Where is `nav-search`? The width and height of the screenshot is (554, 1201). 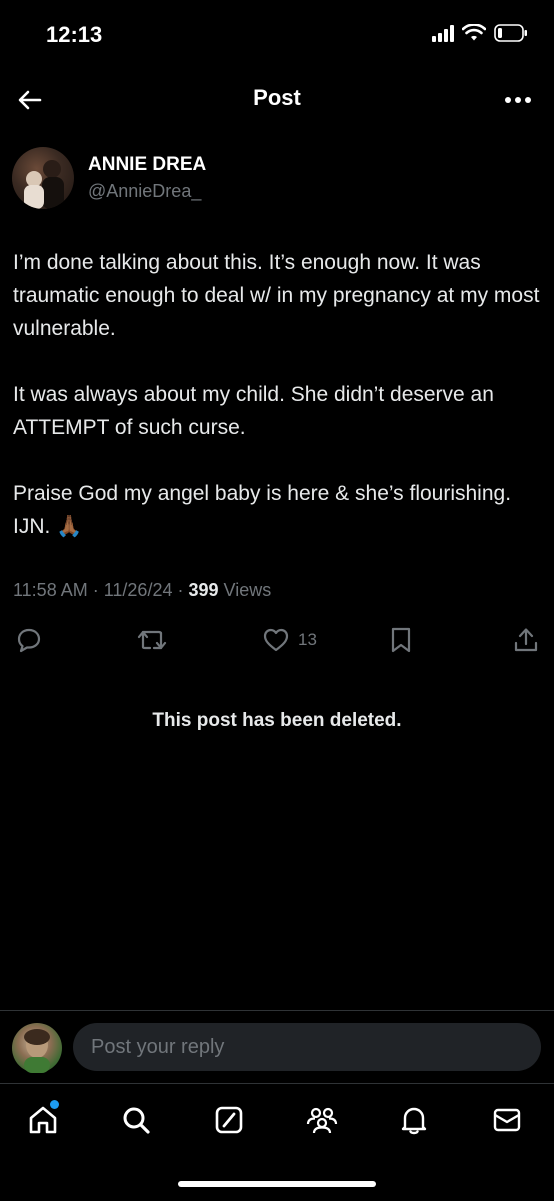 nav-search is located at coordinates (136, 1120).